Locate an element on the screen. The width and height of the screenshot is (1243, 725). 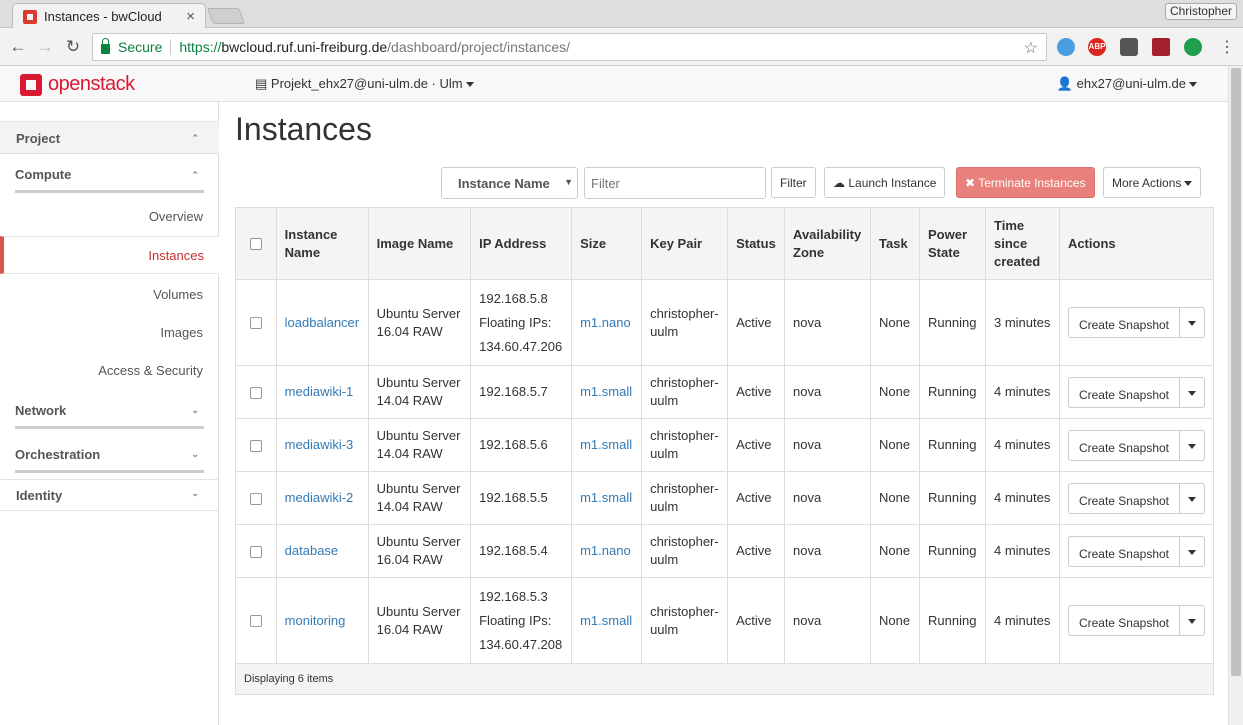
size: m1.nano is located at coordinates (607, 551).